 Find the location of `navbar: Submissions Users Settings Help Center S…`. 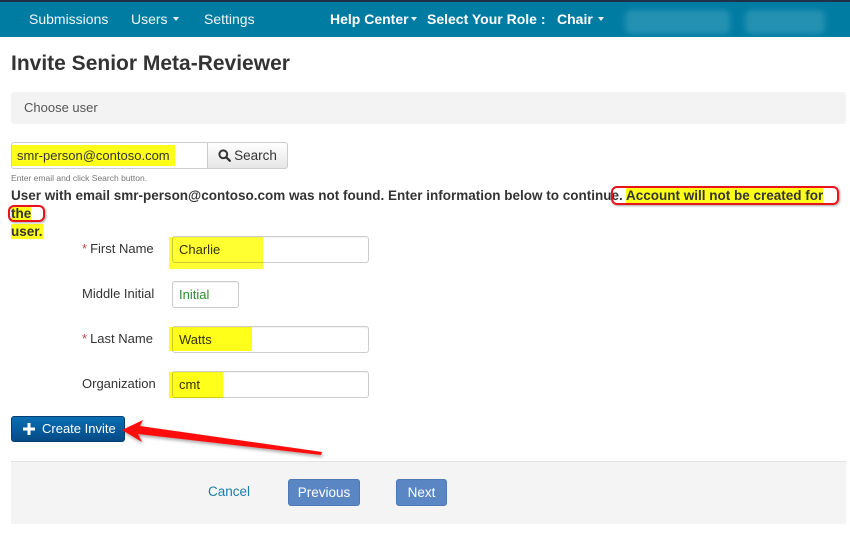

navbar: Submissions Users Settings Help Center S… is located at coordinates (425, 19).